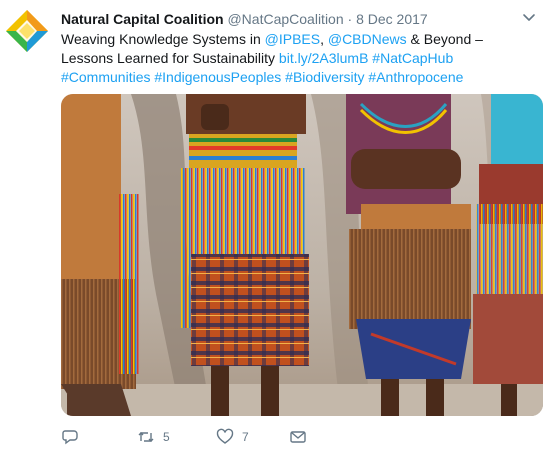  Describe the element at coordinates (217, 77) in the screenshot. I see `hashtag-indigenouspeoples: #IndigenousPeoples` at that location.